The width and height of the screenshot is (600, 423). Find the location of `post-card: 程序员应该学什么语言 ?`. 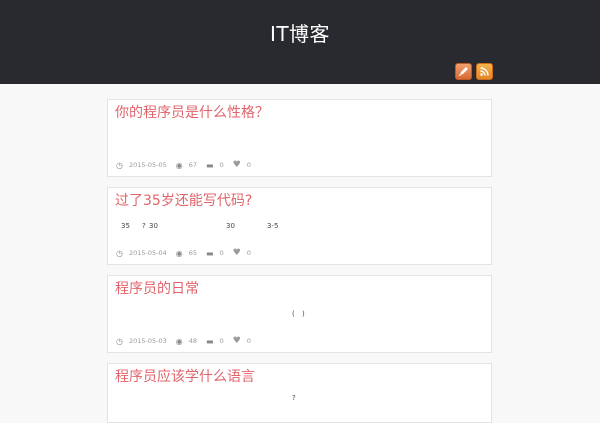

post-card: 程序员应该学什么语言 ? is located at coordinates (299, 393).